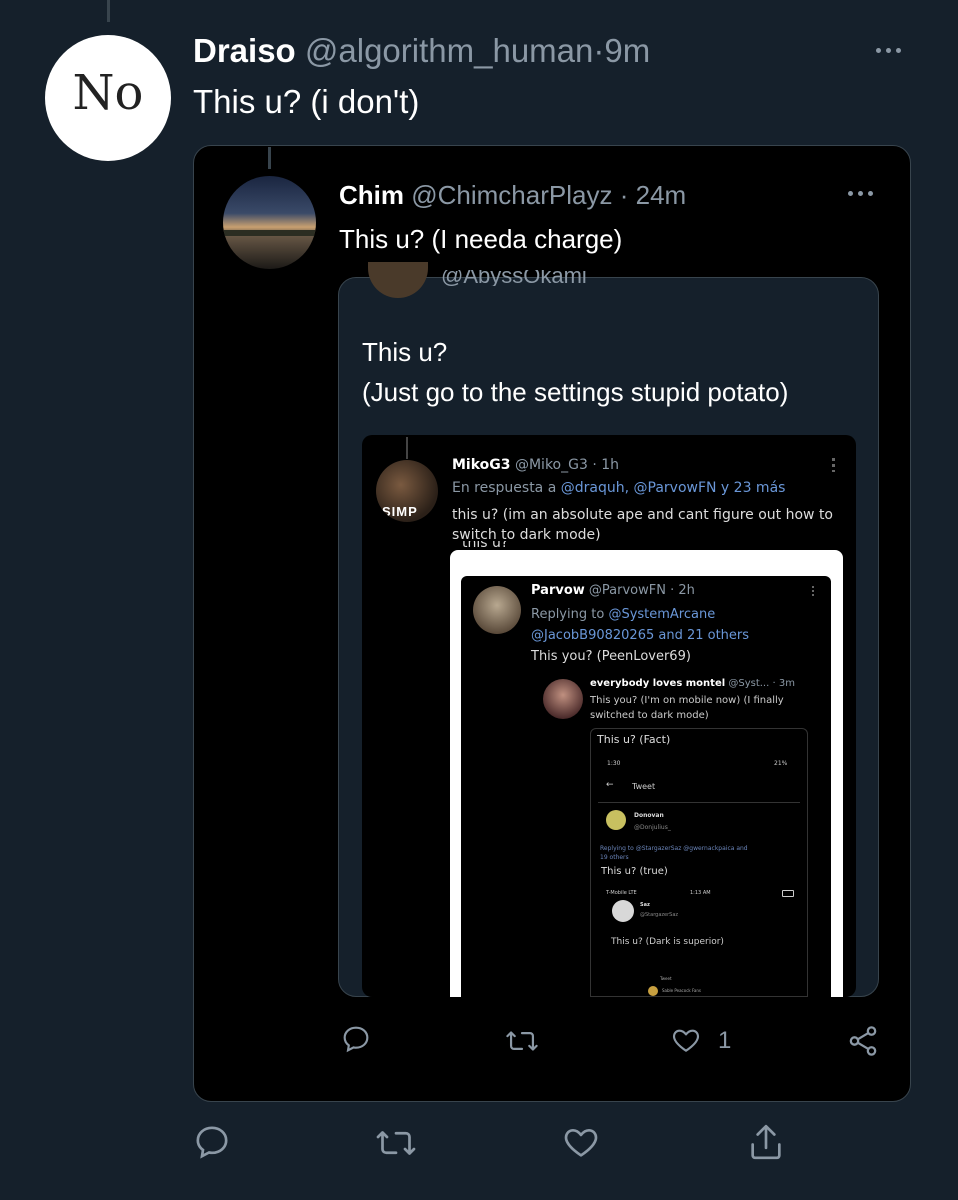 This screenshot has height=1200, width=958. Describe the element at coordinates (634, 739) in the screenshot. I see `quote-header: This u? (Fact)` at that location.